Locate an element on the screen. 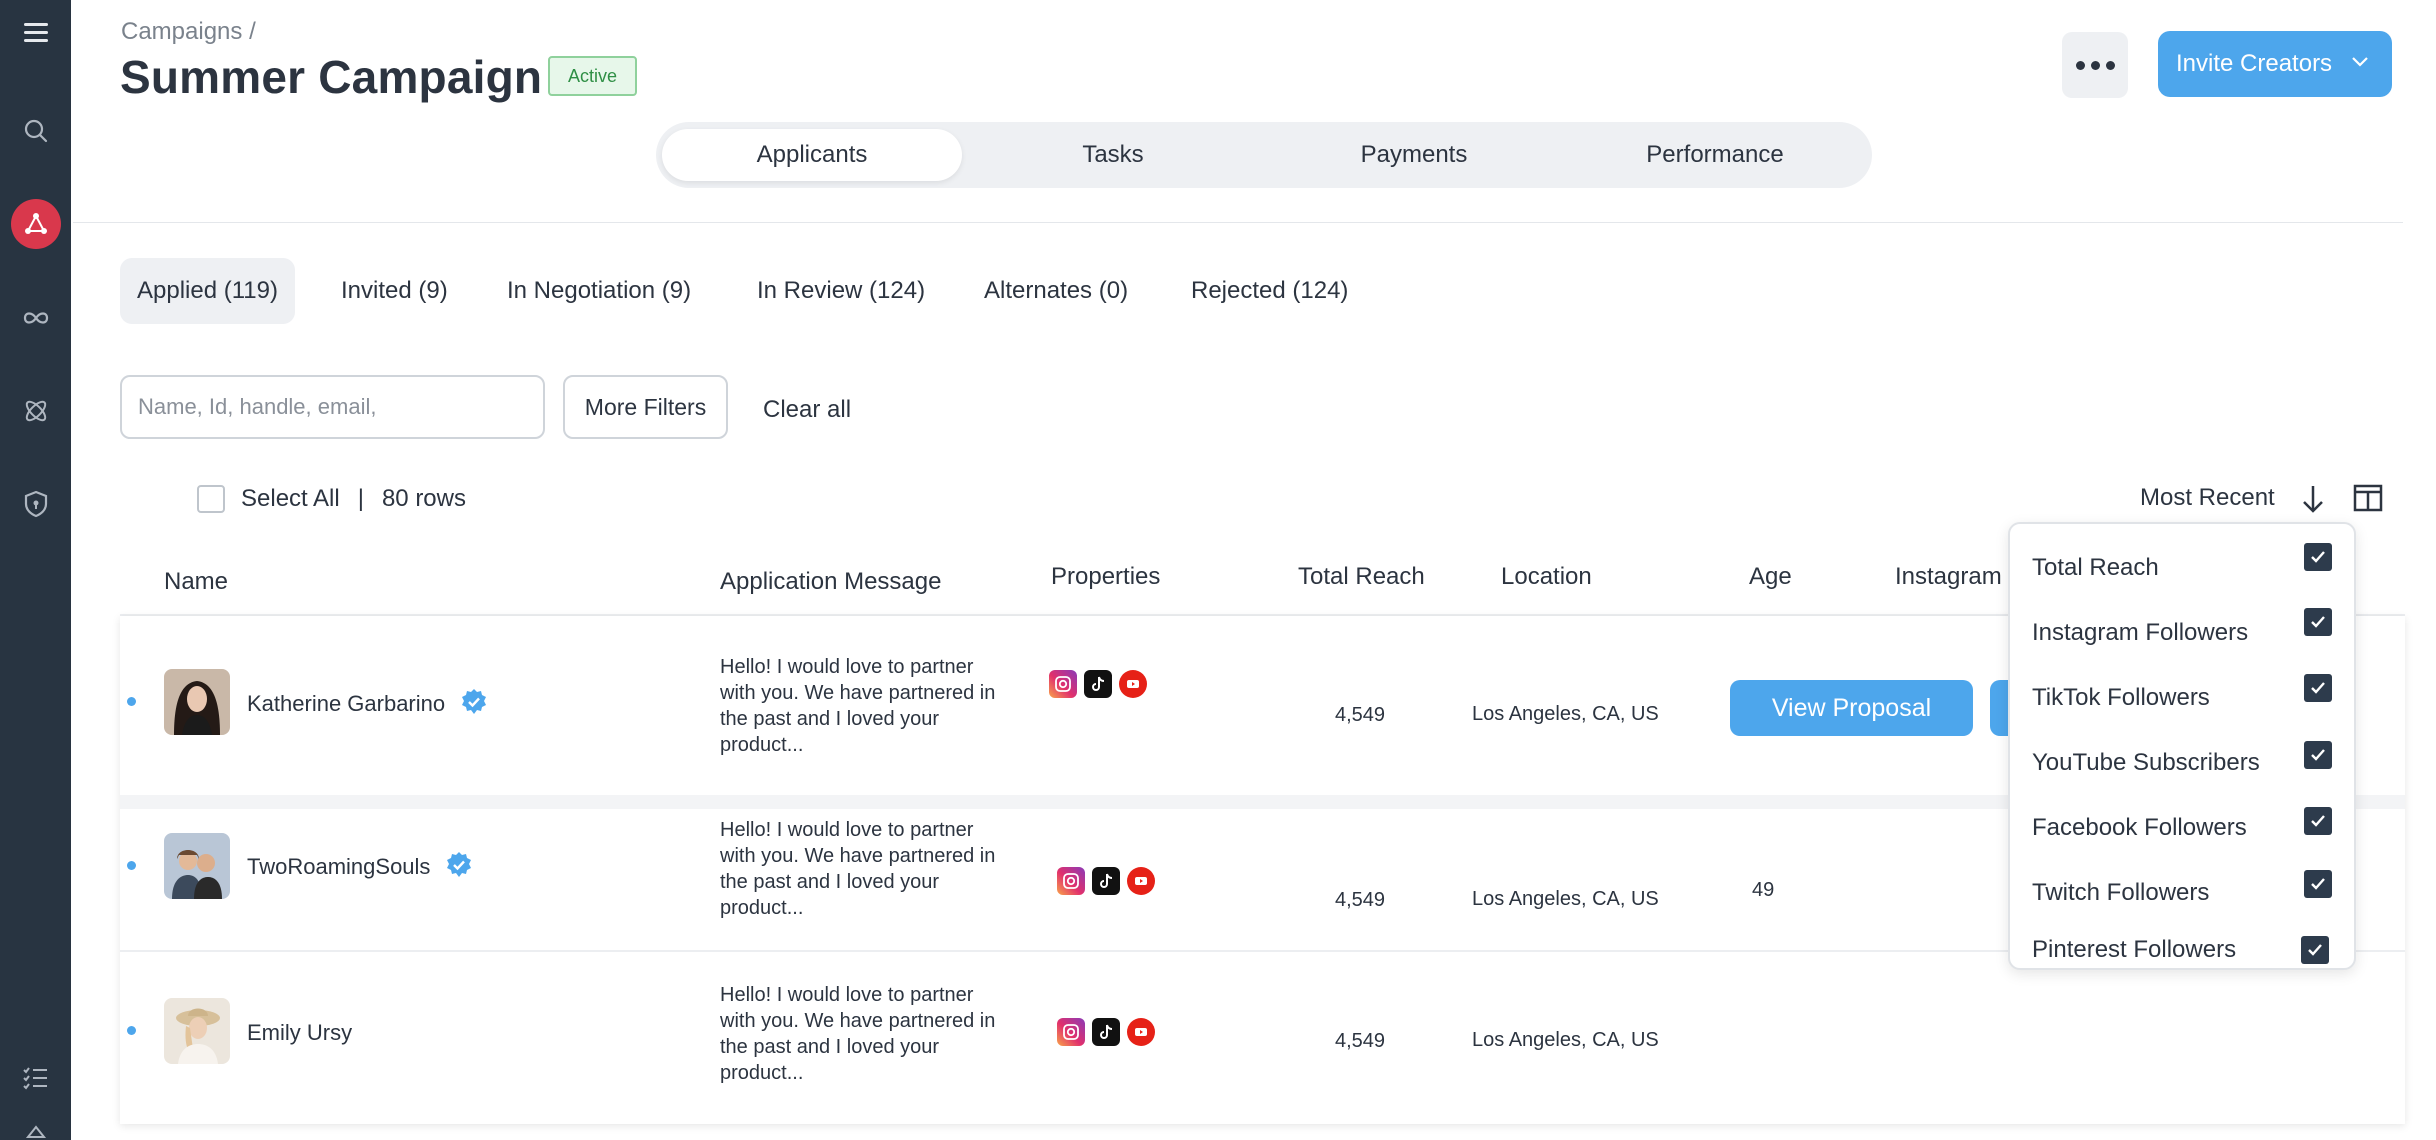 Image resolution: width=2436 pixels, height=1140 pixels. more-options-button is located at coordinates (2095, 65).